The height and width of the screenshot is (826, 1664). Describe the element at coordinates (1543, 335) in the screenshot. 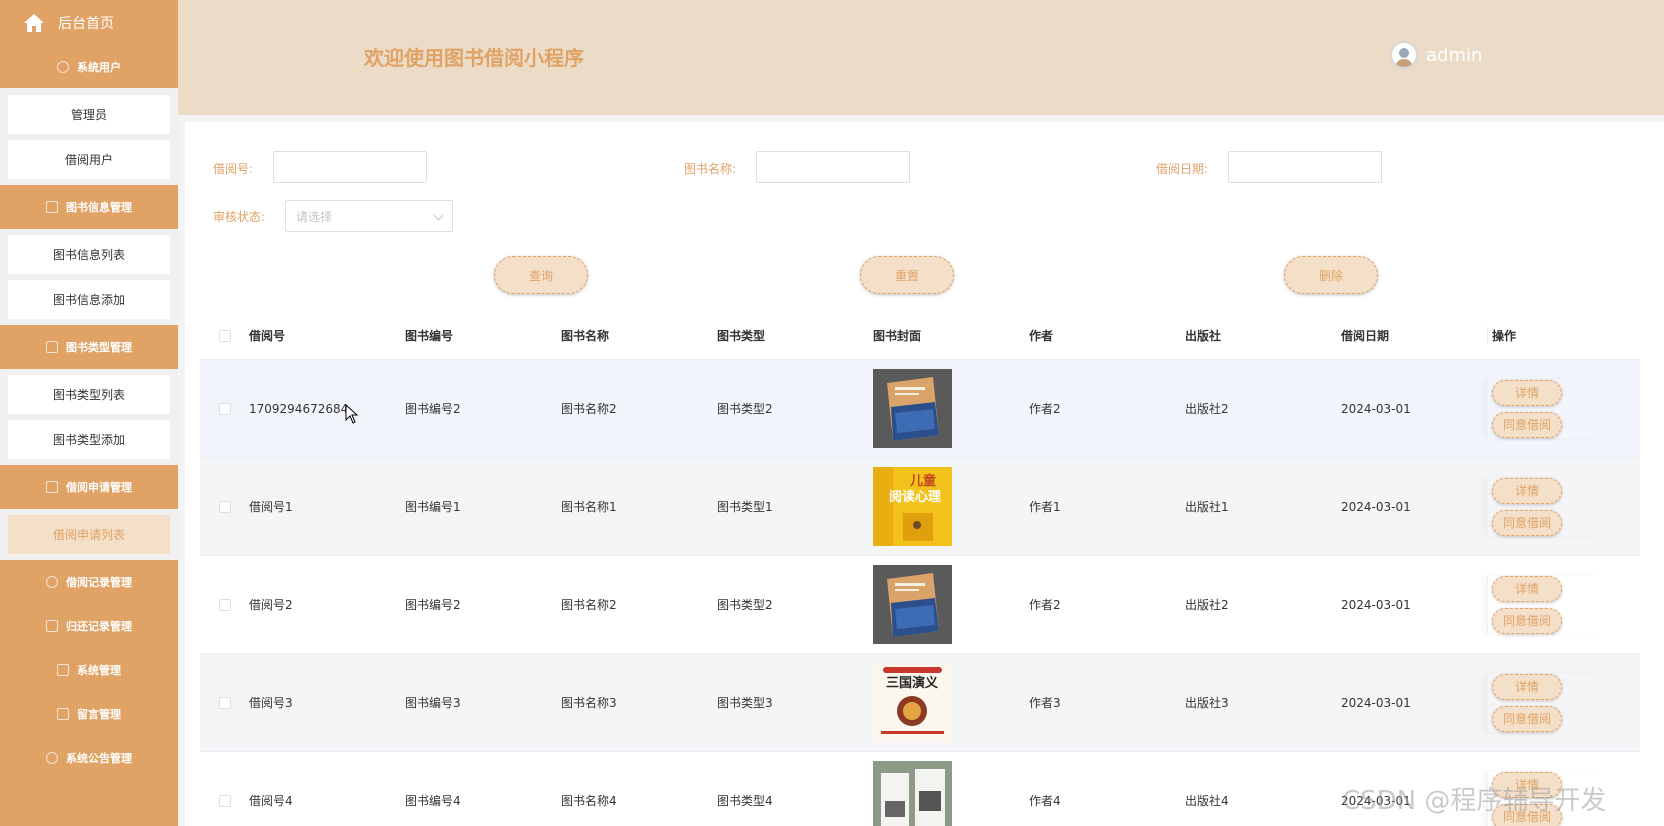

I see `column-header: 操作` at that location.